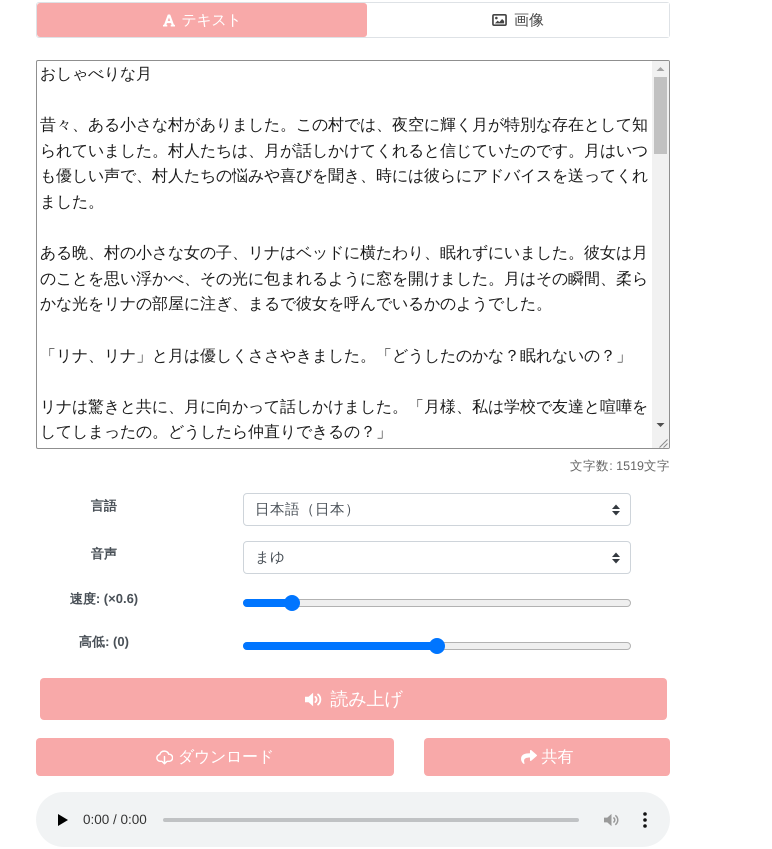 The image size is (772, 849). I want to click on cloud-download-icon, so click(164, 757).